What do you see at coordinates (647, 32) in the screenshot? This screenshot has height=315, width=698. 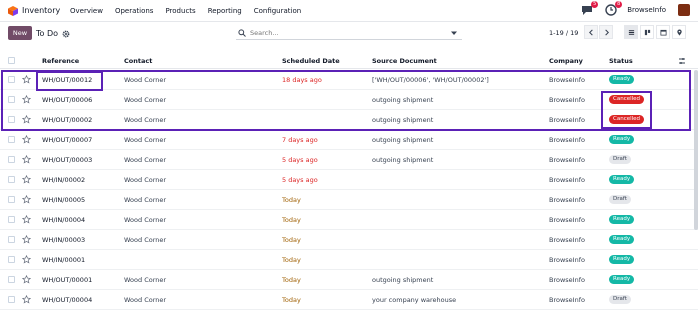 I see `kanban-view-button` at bounding box center [647, 32].